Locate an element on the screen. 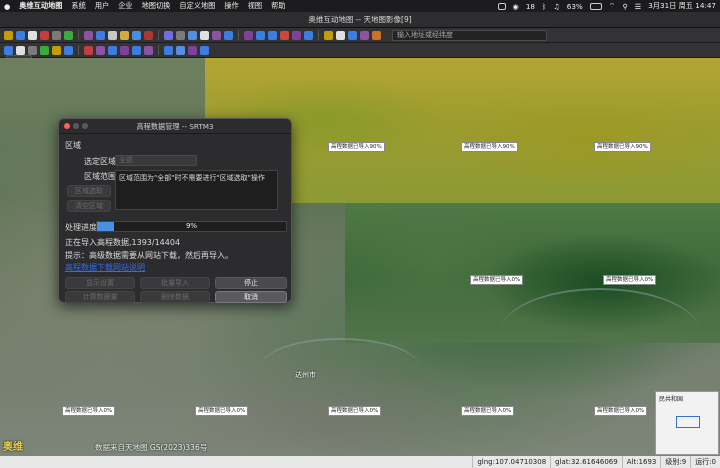 The width and height of the screenshot is (720, 468). battery-icon is located at coordinates (595, 6).